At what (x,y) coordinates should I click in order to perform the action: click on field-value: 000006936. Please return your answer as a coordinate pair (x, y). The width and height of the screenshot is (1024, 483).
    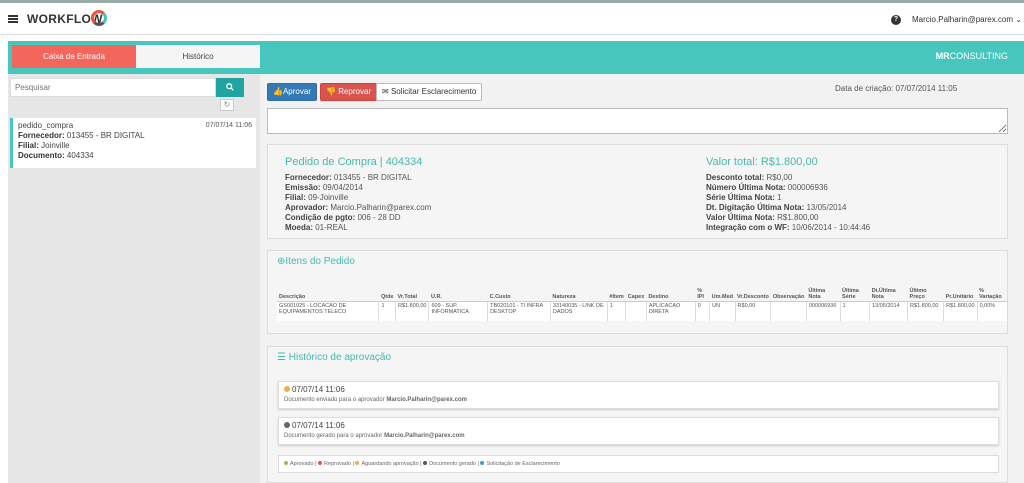
    Looking at the image, I should click on (807, 187).